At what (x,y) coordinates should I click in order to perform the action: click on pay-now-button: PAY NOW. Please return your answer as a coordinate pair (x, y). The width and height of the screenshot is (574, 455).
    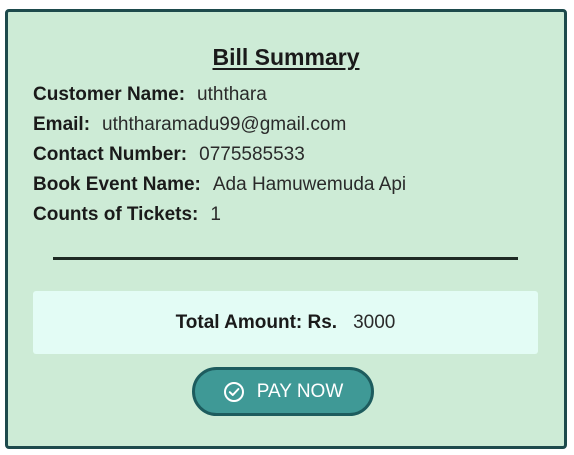
    Looking at the image, I should click on (283, 391).